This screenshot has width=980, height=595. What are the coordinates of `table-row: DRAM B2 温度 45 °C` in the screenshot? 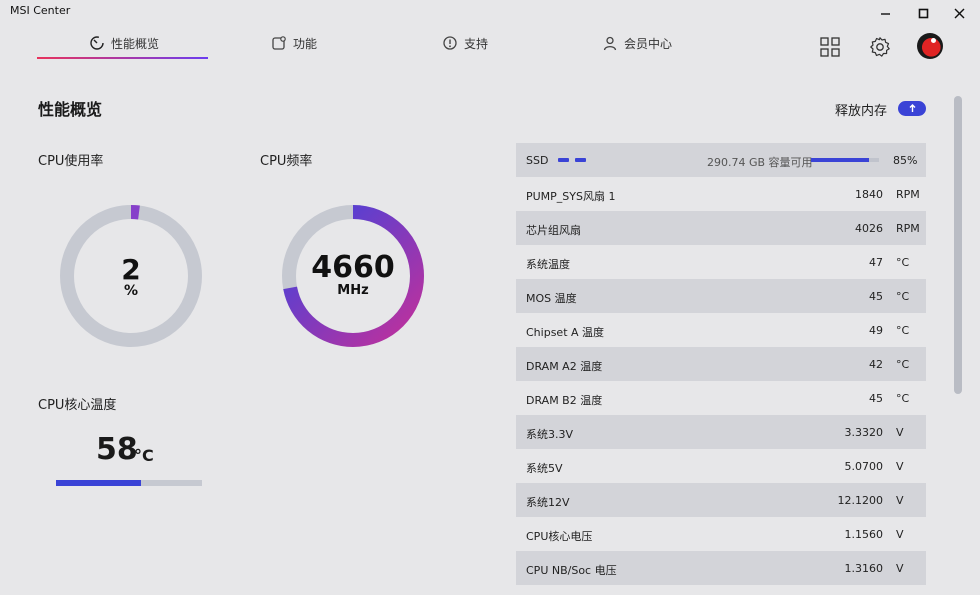 It's located at (721, 398).